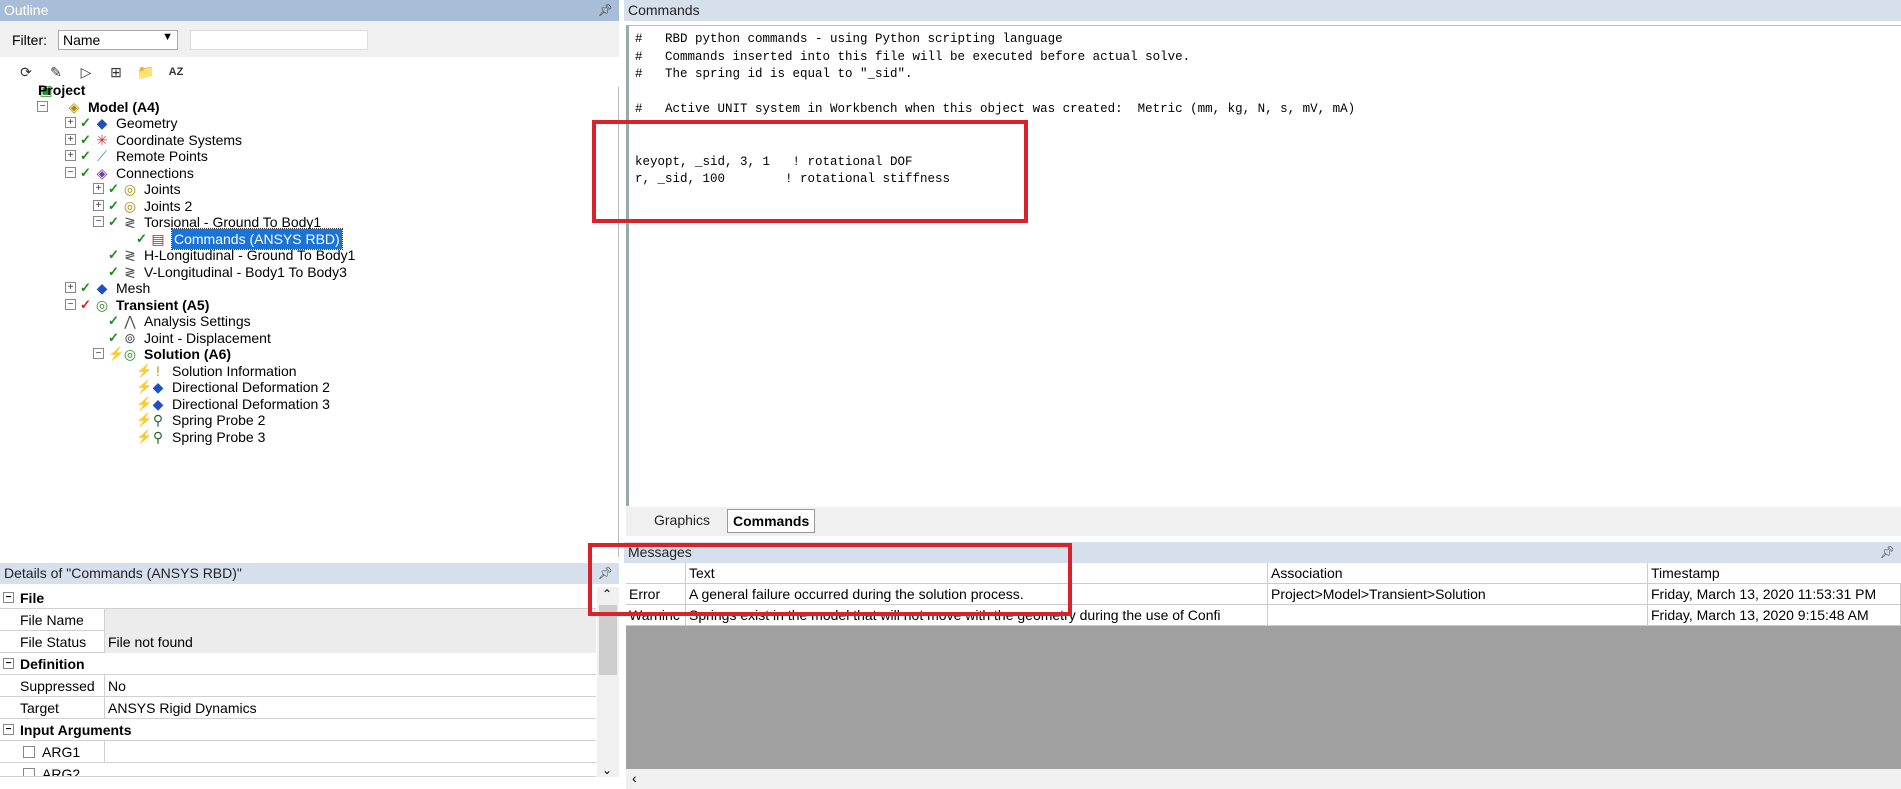  What do you see at coordinates (1774, 573) in the screenshot?
I see `header-timestamp: Timestamp` at bounding box center [1774, 573].